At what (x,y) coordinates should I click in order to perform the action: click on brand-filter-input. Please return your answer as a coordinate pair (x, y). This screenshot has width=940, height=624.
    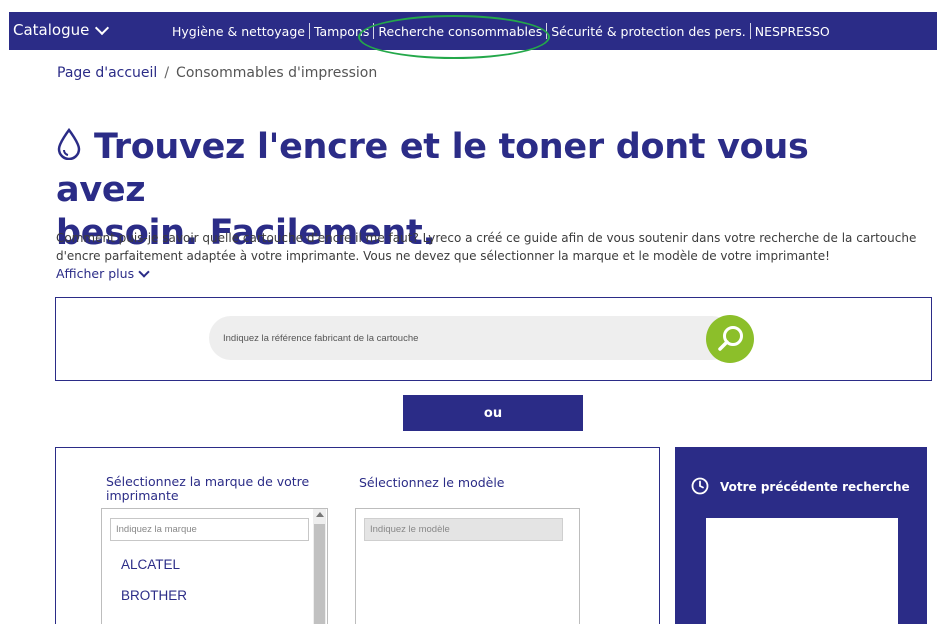
    Looking at the image, I should click on (209, 529).